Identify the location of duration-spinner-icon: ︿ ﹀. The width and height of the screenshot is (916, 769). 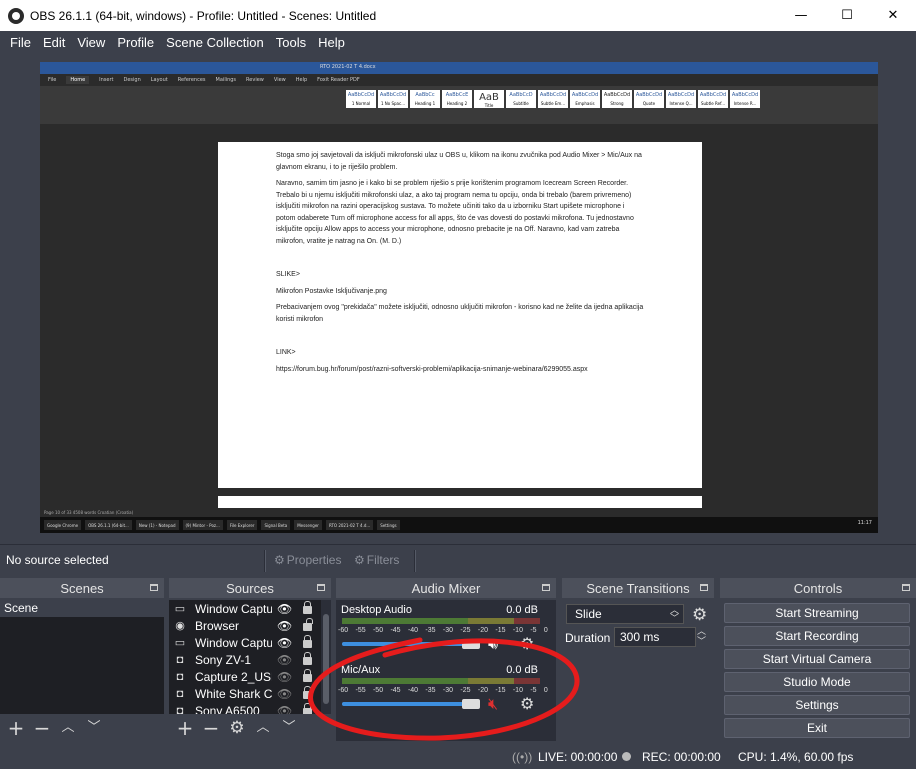
(701, 637).